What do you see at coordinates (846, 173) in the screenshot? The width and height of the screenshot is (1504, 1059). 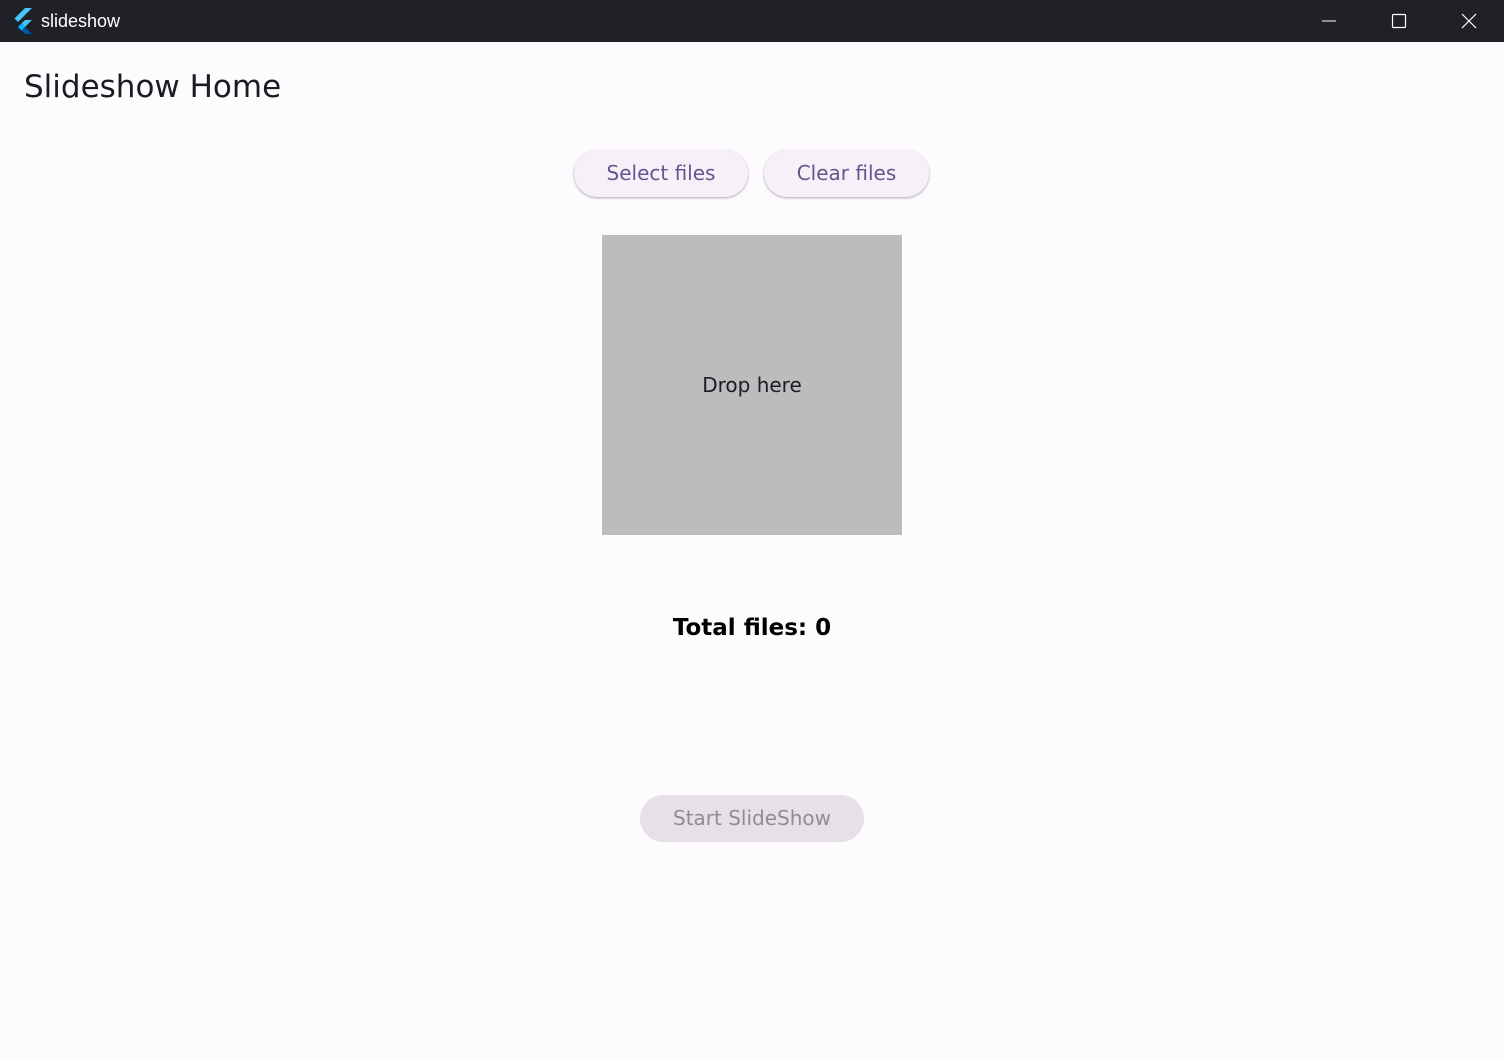 I see `clear-files-button: Clear files` at bounding box center [846, 173].